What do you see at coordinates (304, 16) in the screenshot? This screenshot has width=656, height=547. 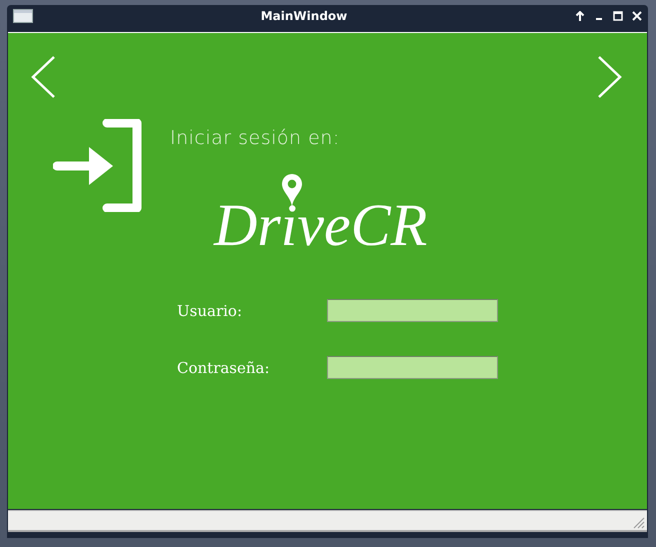 I see `window-title: MainWindow` at bounding box center [304, 16].